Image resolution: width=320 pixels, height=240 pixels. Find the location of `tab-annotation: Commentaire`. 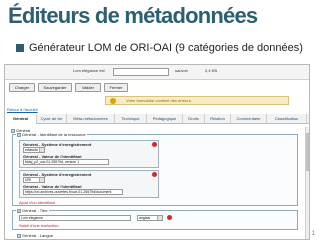

tab-annotation: Commentaire is located at coordinates (249, 119).